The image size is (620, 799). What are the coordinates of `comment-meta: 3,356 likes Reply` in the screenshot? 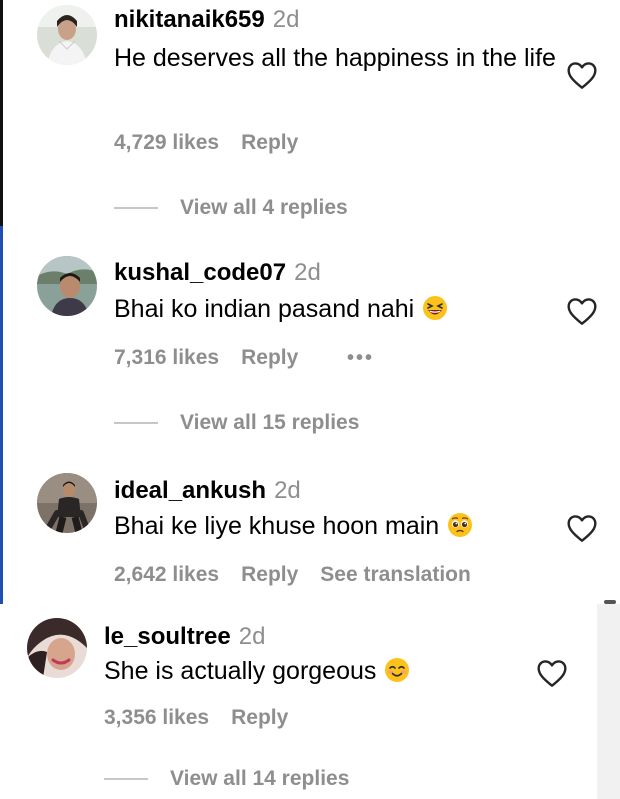 It's located at (207, 718).